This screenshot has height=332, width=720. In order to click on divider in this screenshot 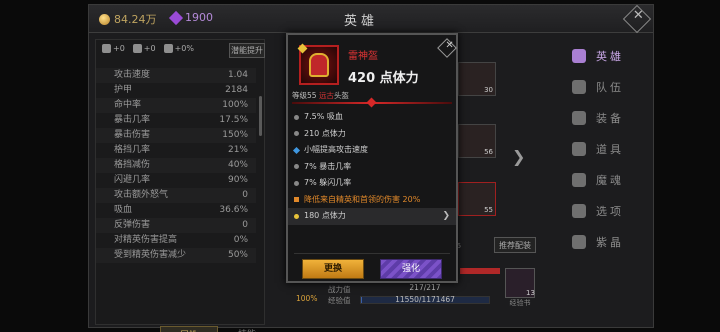, I will do `click(372, 253)`.